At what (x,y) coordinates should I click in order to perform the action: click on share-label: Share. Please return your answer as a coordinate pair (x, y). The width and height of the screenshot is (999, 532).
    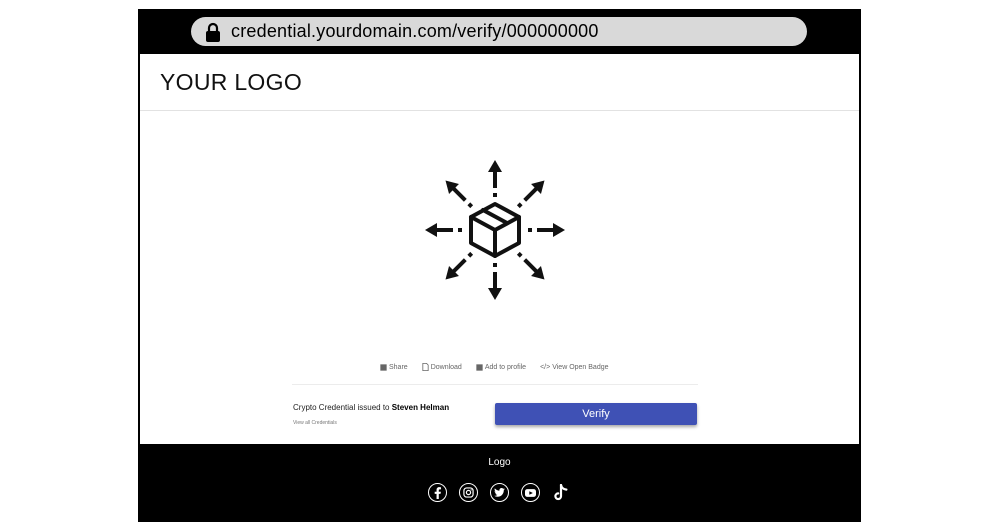
    Looking at the image, I should click on (398, 367).